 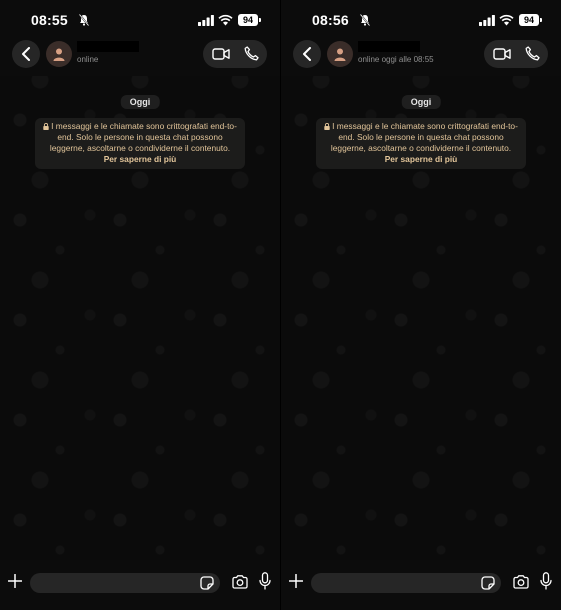 What do you see at coordinates (140, 54) in the screenshot?
I see `chat-header: online` at bounding box center [140, 54].